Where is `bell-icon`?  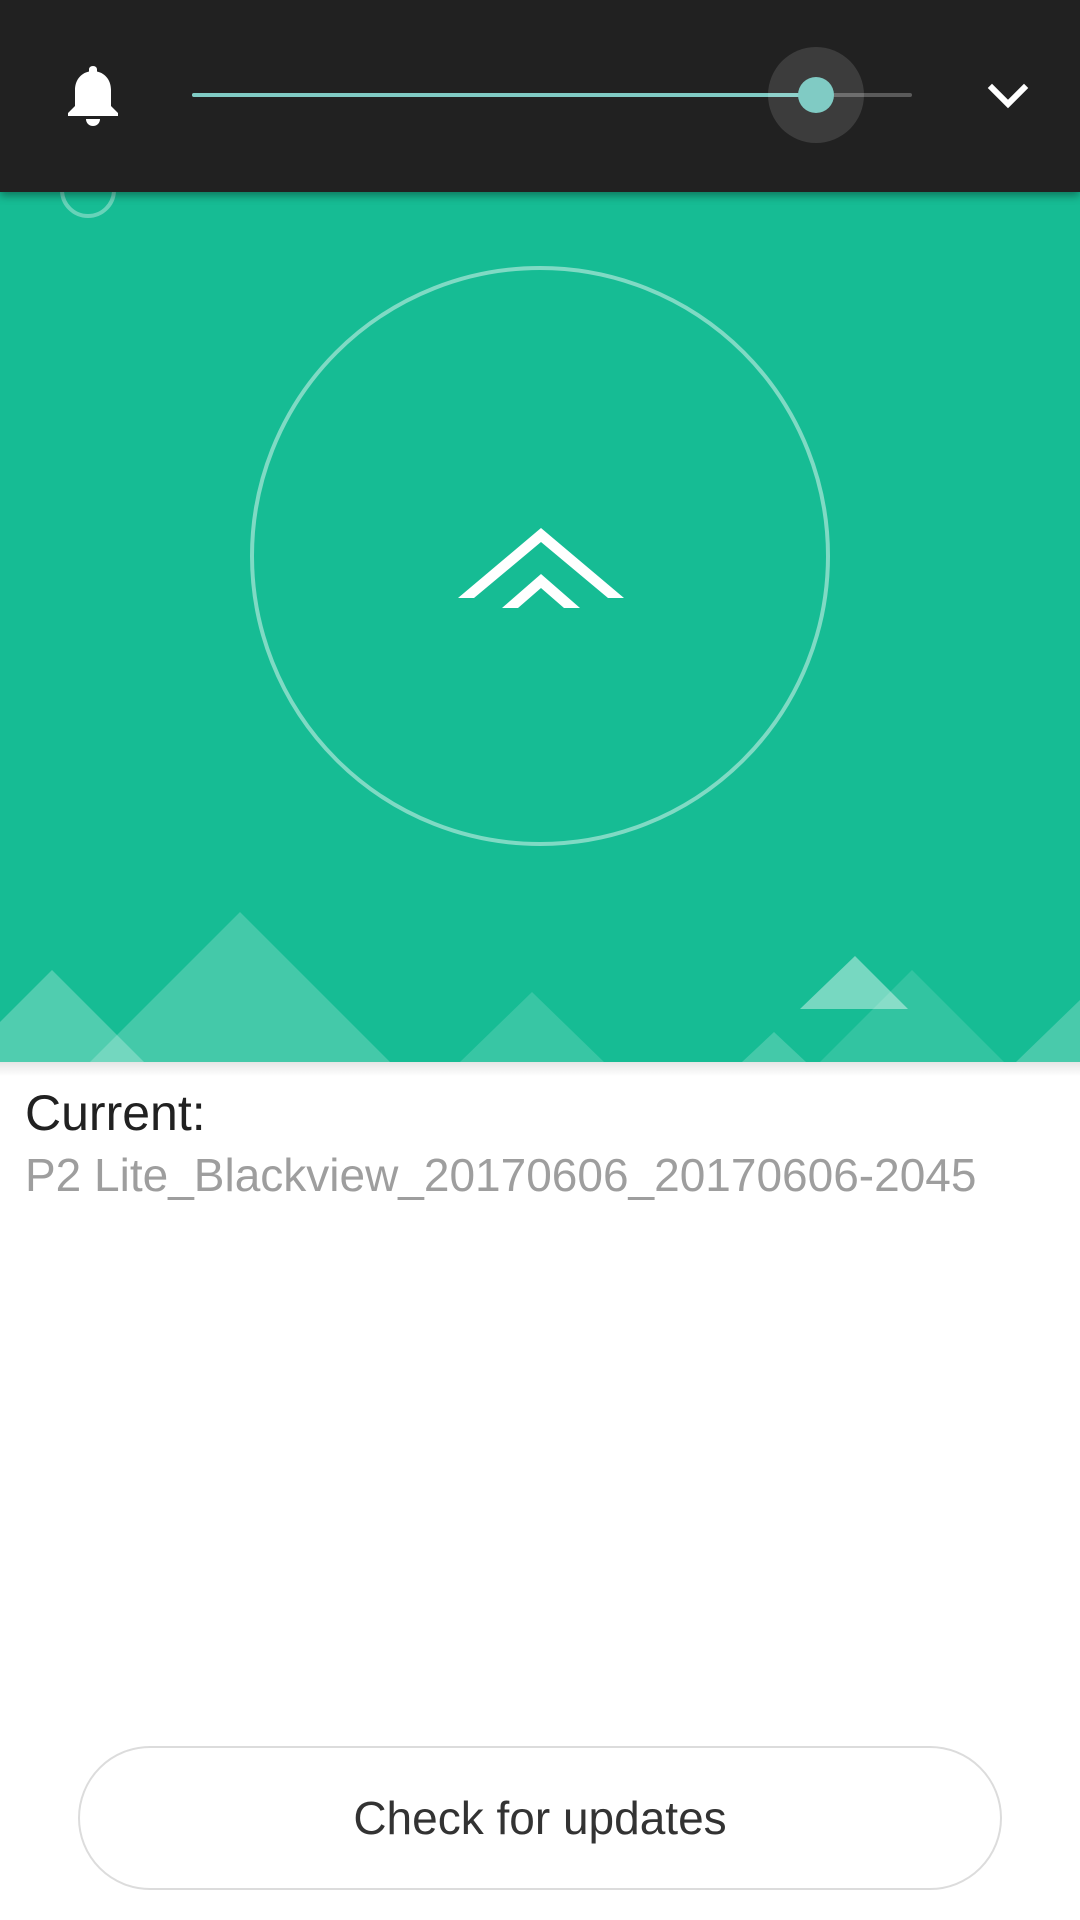 bell-icon is located at coordinates (93, 95).